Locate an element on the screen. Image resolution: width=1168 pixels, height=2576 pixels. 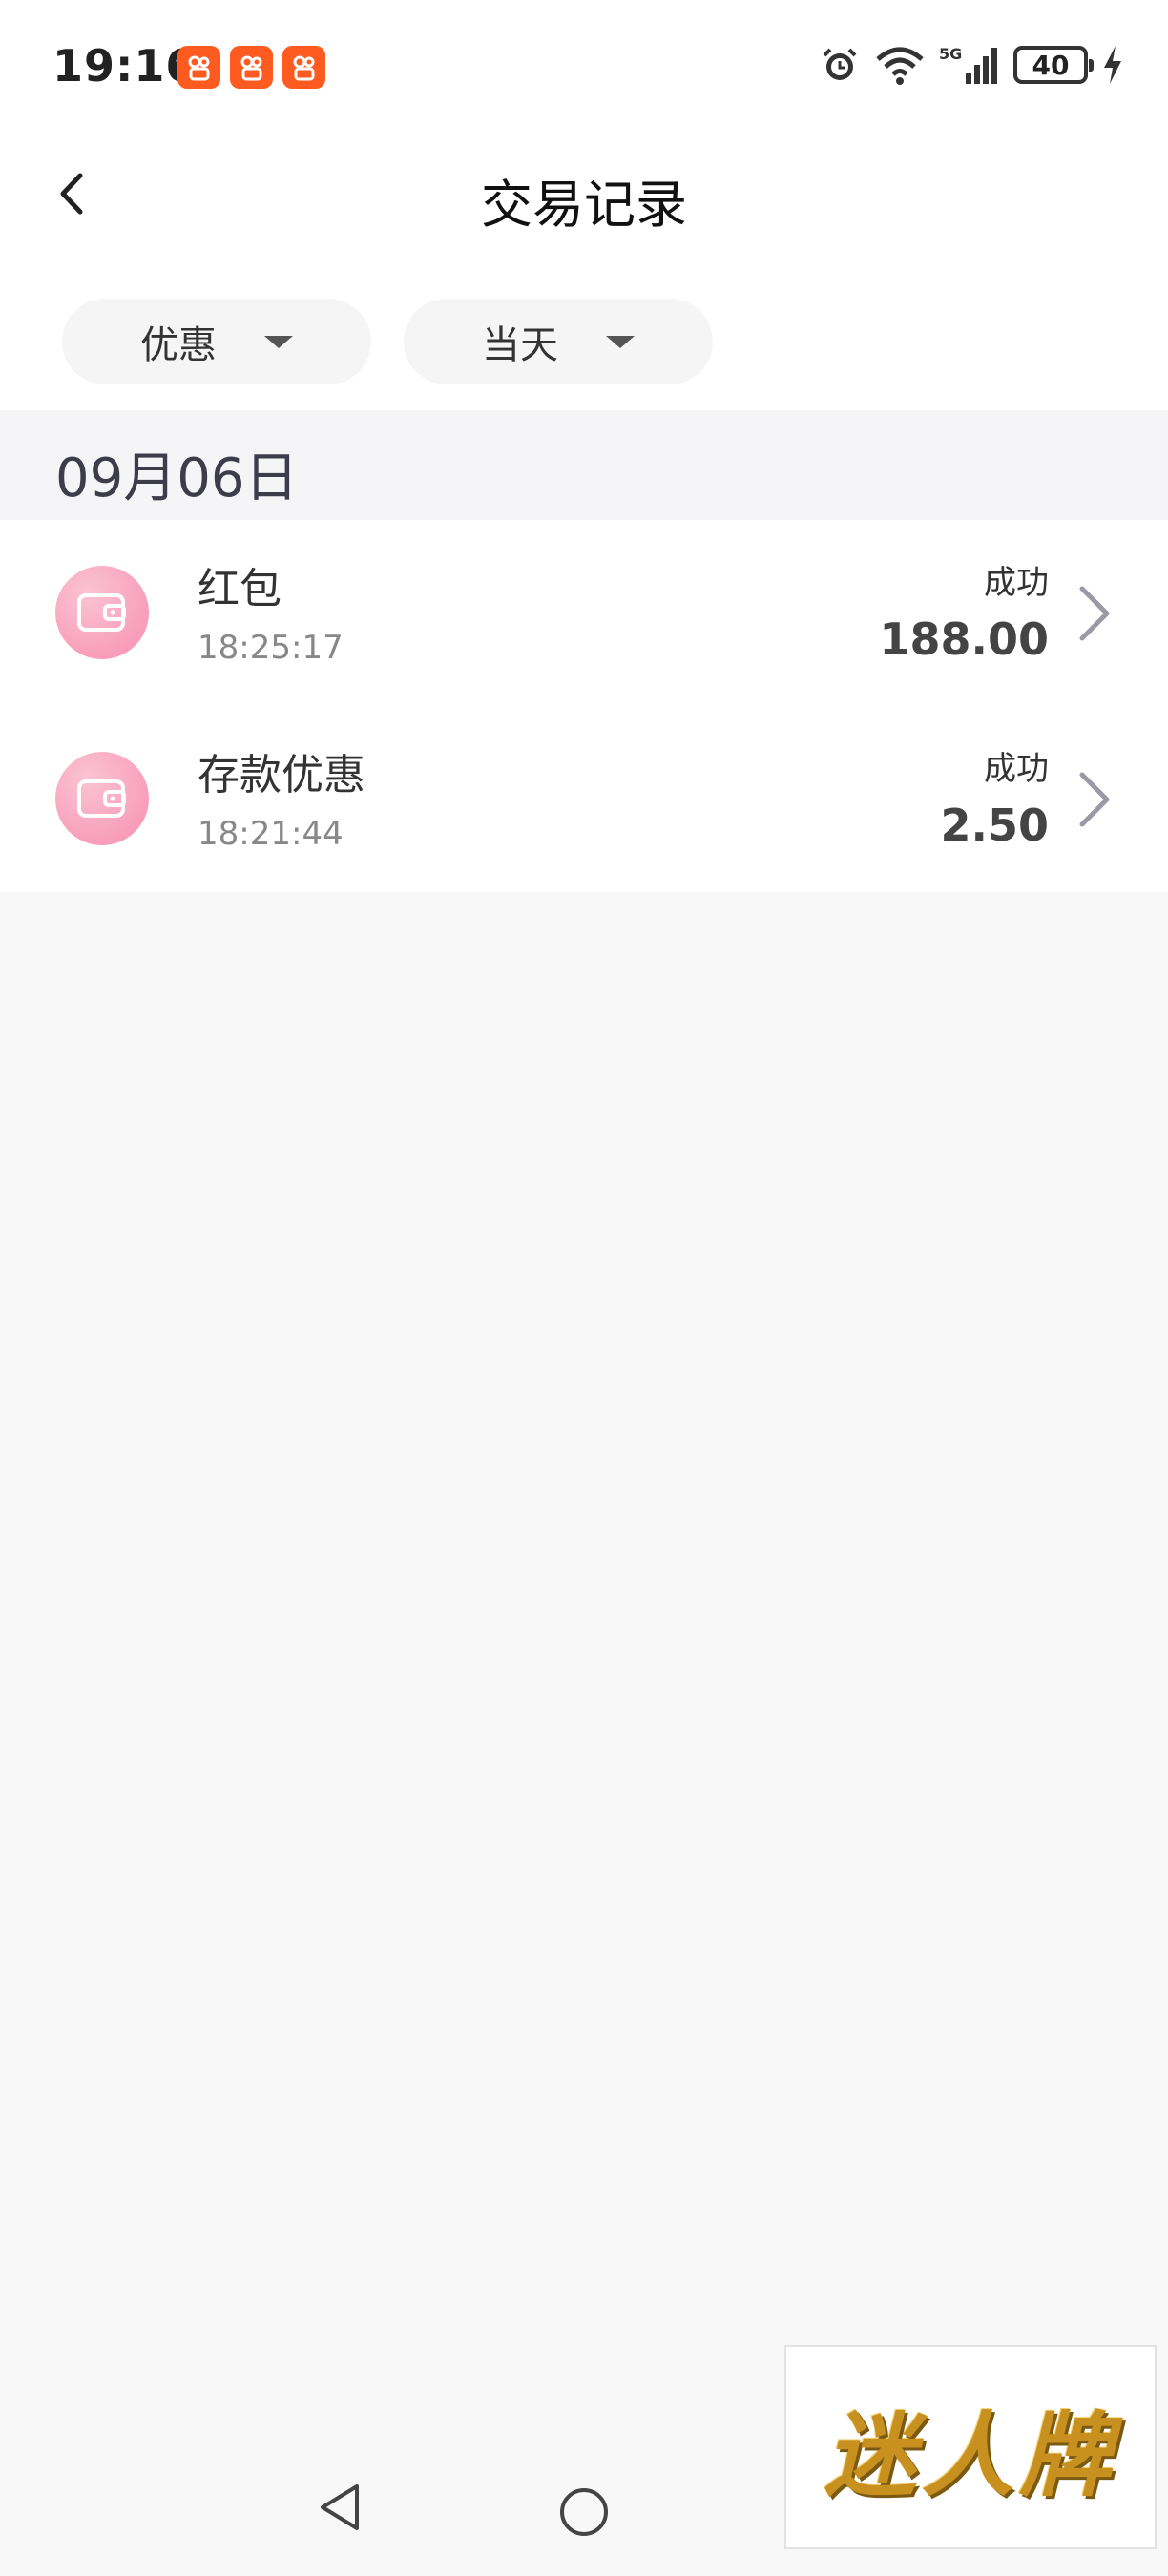
date-group-header: 09月06日 is located at coordinates (584, 465).